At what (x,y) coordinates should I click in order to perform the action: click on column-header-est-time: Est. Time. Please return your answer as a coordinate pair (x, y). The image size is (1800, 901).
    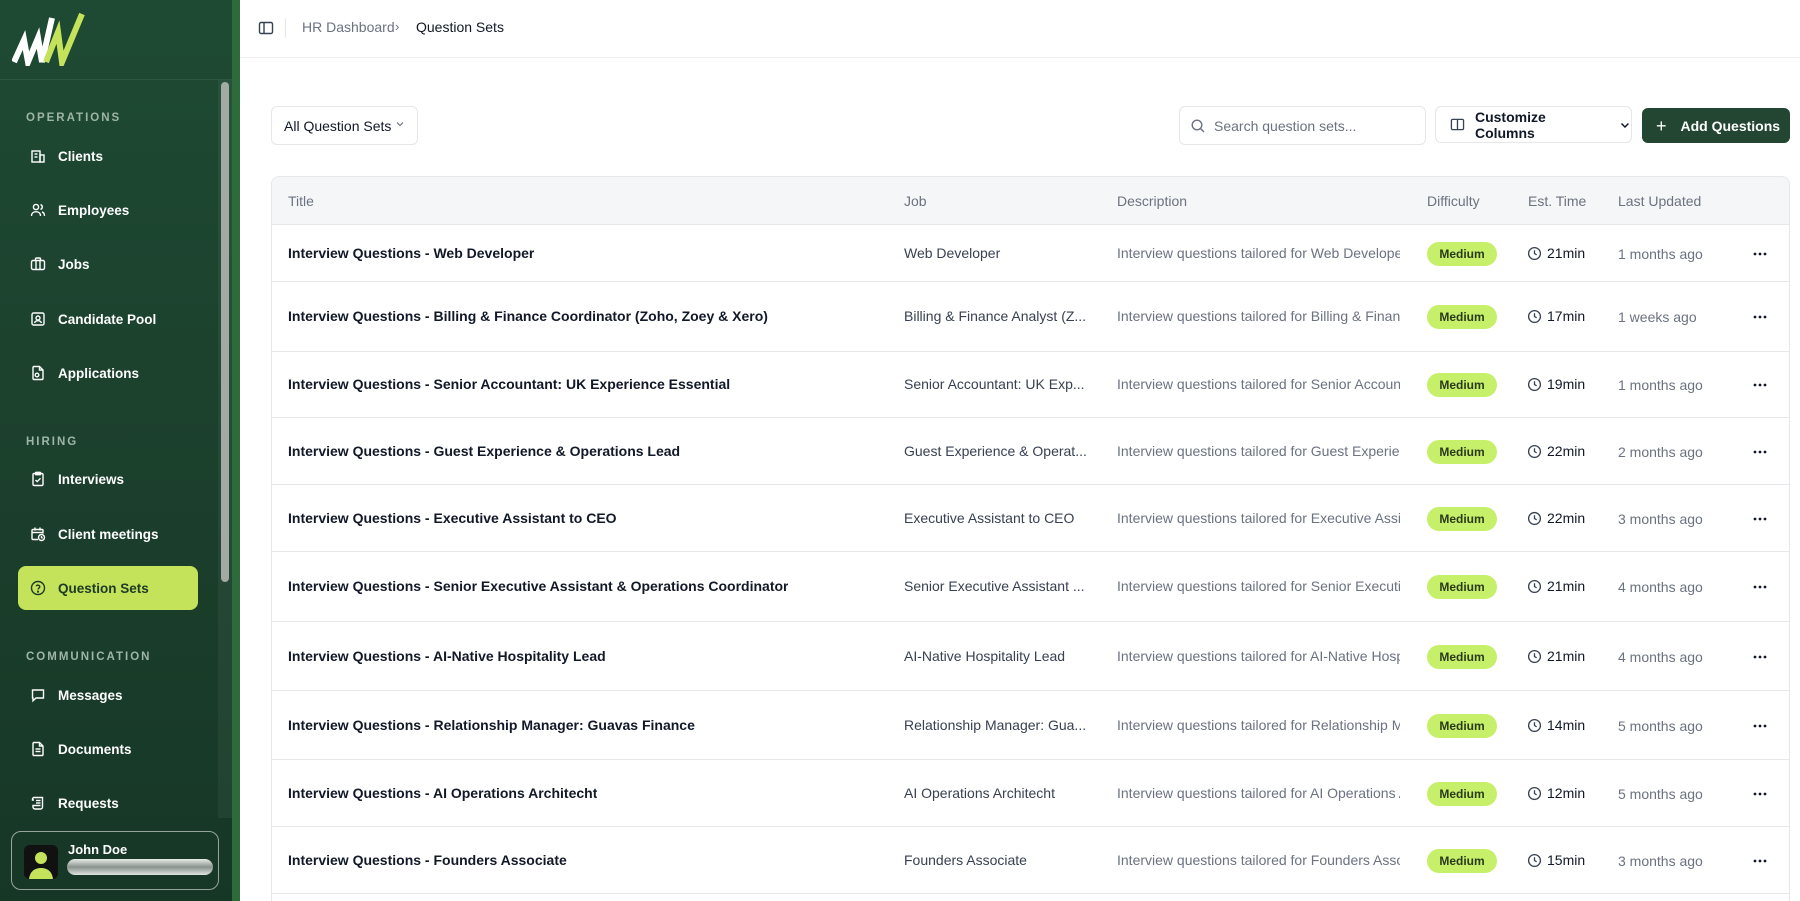
    Looking at the image, I should click on (1557, 201).